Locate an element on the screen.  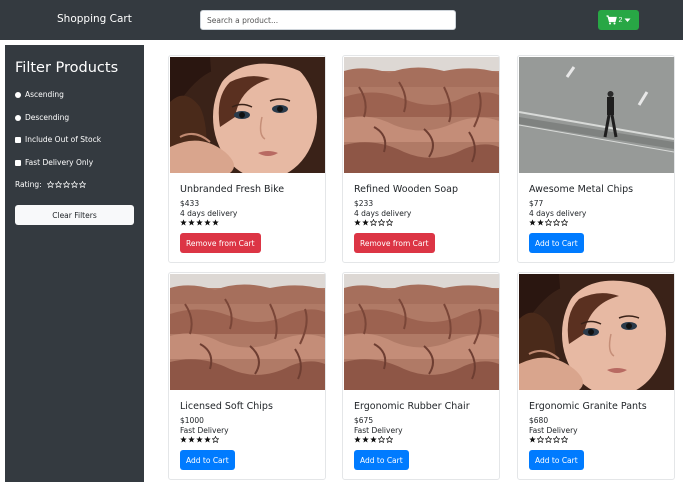
search-input is located at coordinates (328, 20).